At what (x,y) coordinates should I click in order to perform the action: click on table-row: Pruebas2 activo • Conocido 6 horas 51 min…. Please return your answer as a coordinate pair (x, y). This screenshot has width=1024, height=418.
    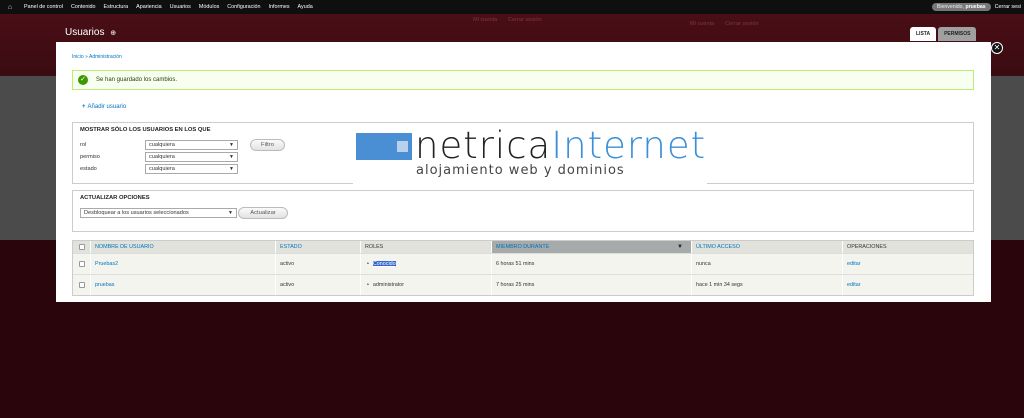
    Looking at the image, I should click on (523, 263).